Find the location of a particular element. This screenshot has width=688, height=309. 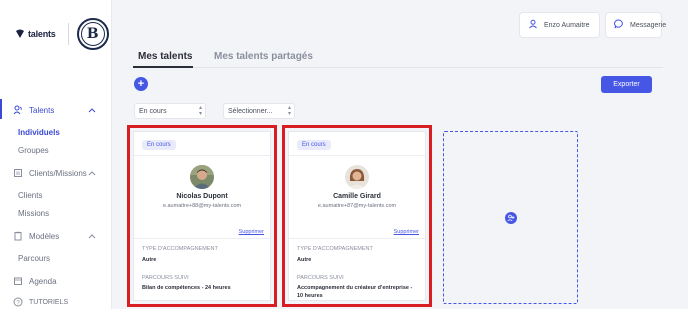

chat-icon is located at coordinates (619, 25).